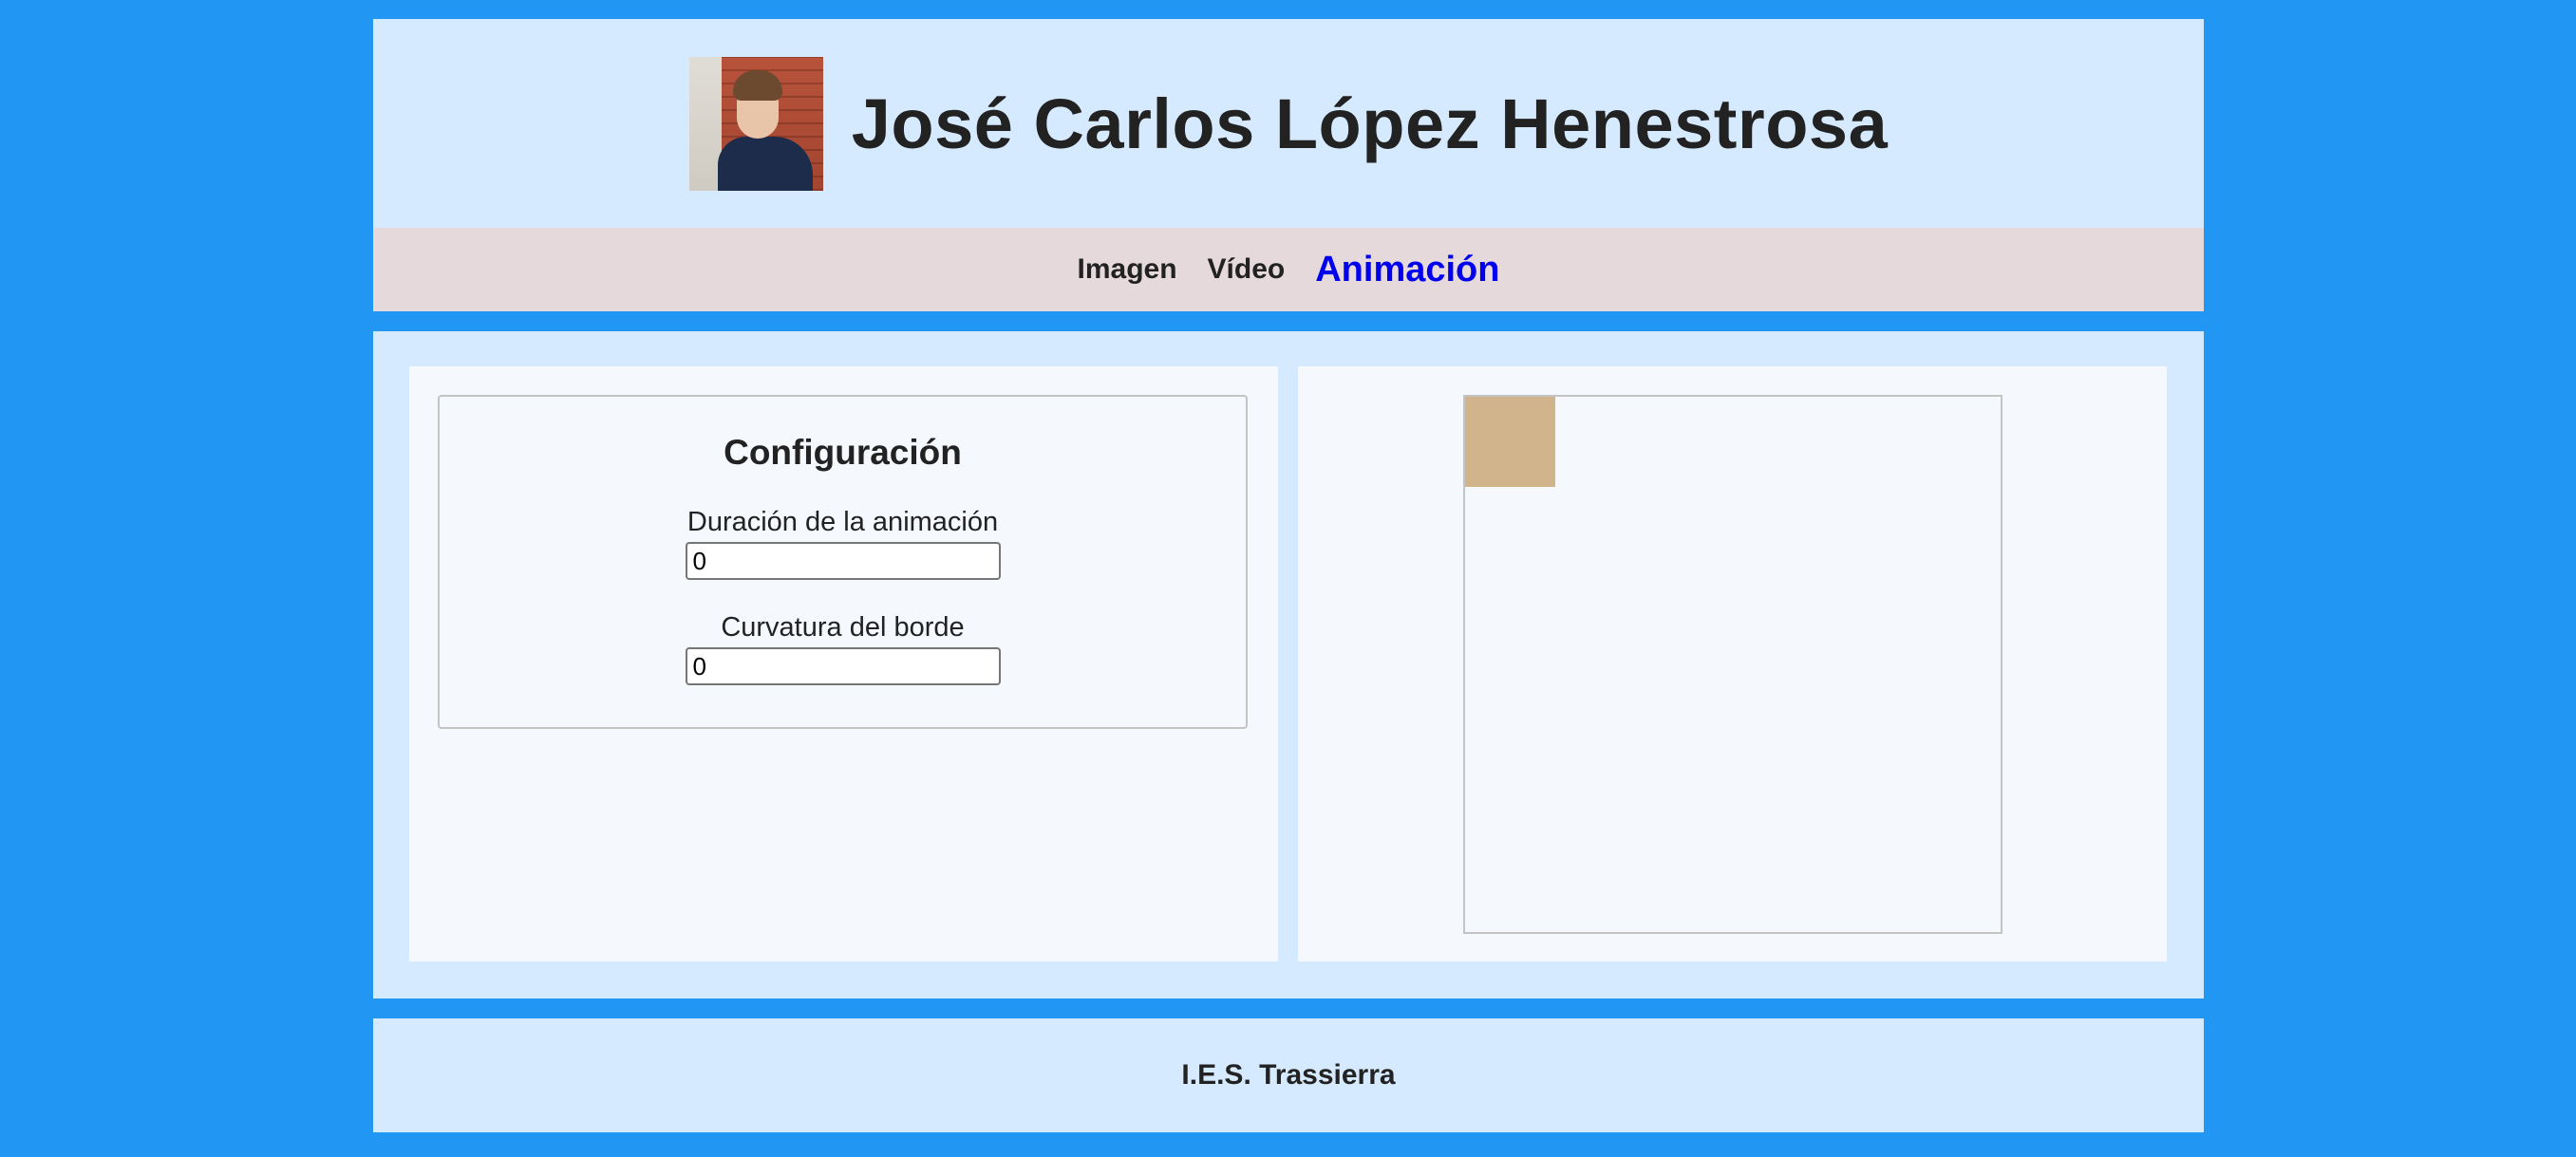 The height and width of the screenshot is (1157, 2576). What do you see at coordinates (1127, 269) in the screenshot?
I see `nav-link-imagen: Imagen` at bounding box center [1127, 269].